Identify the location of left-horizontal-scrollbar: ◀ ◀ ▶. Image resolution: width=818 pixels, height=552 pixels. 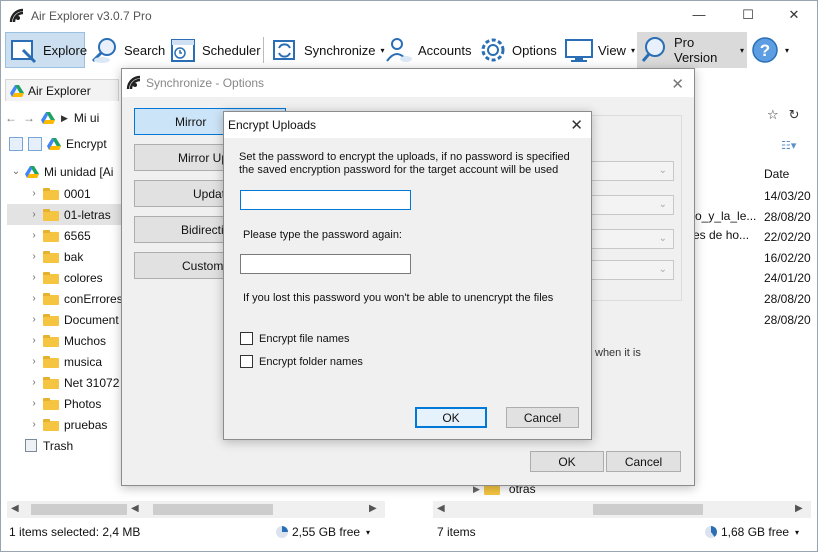
(196, 509).